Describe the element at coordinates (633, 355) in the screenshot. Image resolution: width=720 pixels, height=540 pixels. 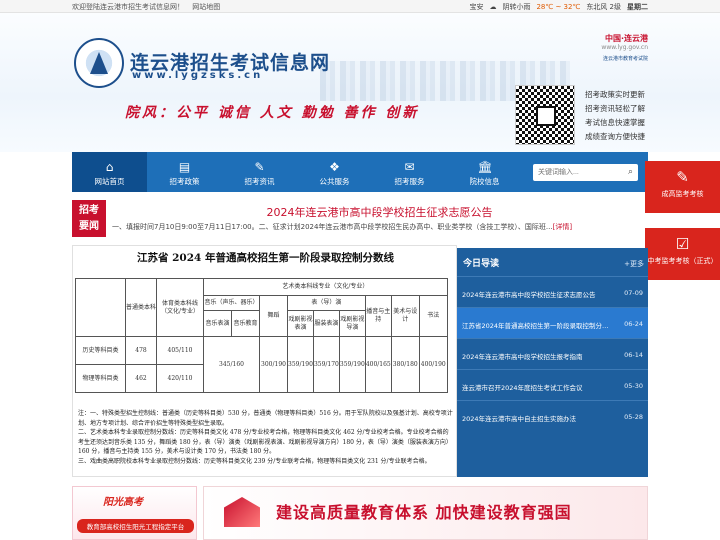
I see `list-item-date: 06-14` at that location.